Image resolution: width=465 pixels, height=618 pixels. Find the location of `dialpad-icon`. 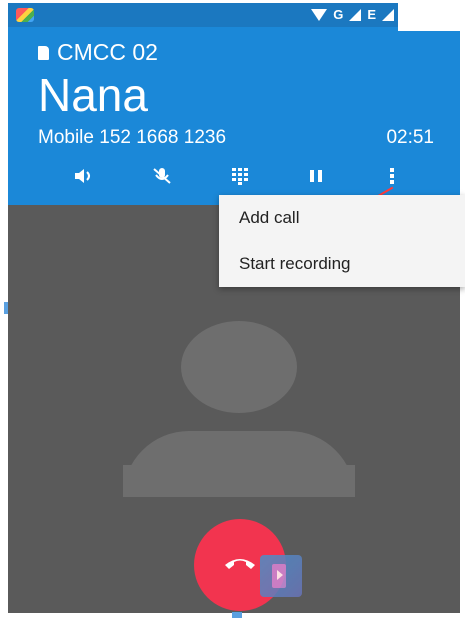

dialpad-icon is located at coordinates (240, 176).